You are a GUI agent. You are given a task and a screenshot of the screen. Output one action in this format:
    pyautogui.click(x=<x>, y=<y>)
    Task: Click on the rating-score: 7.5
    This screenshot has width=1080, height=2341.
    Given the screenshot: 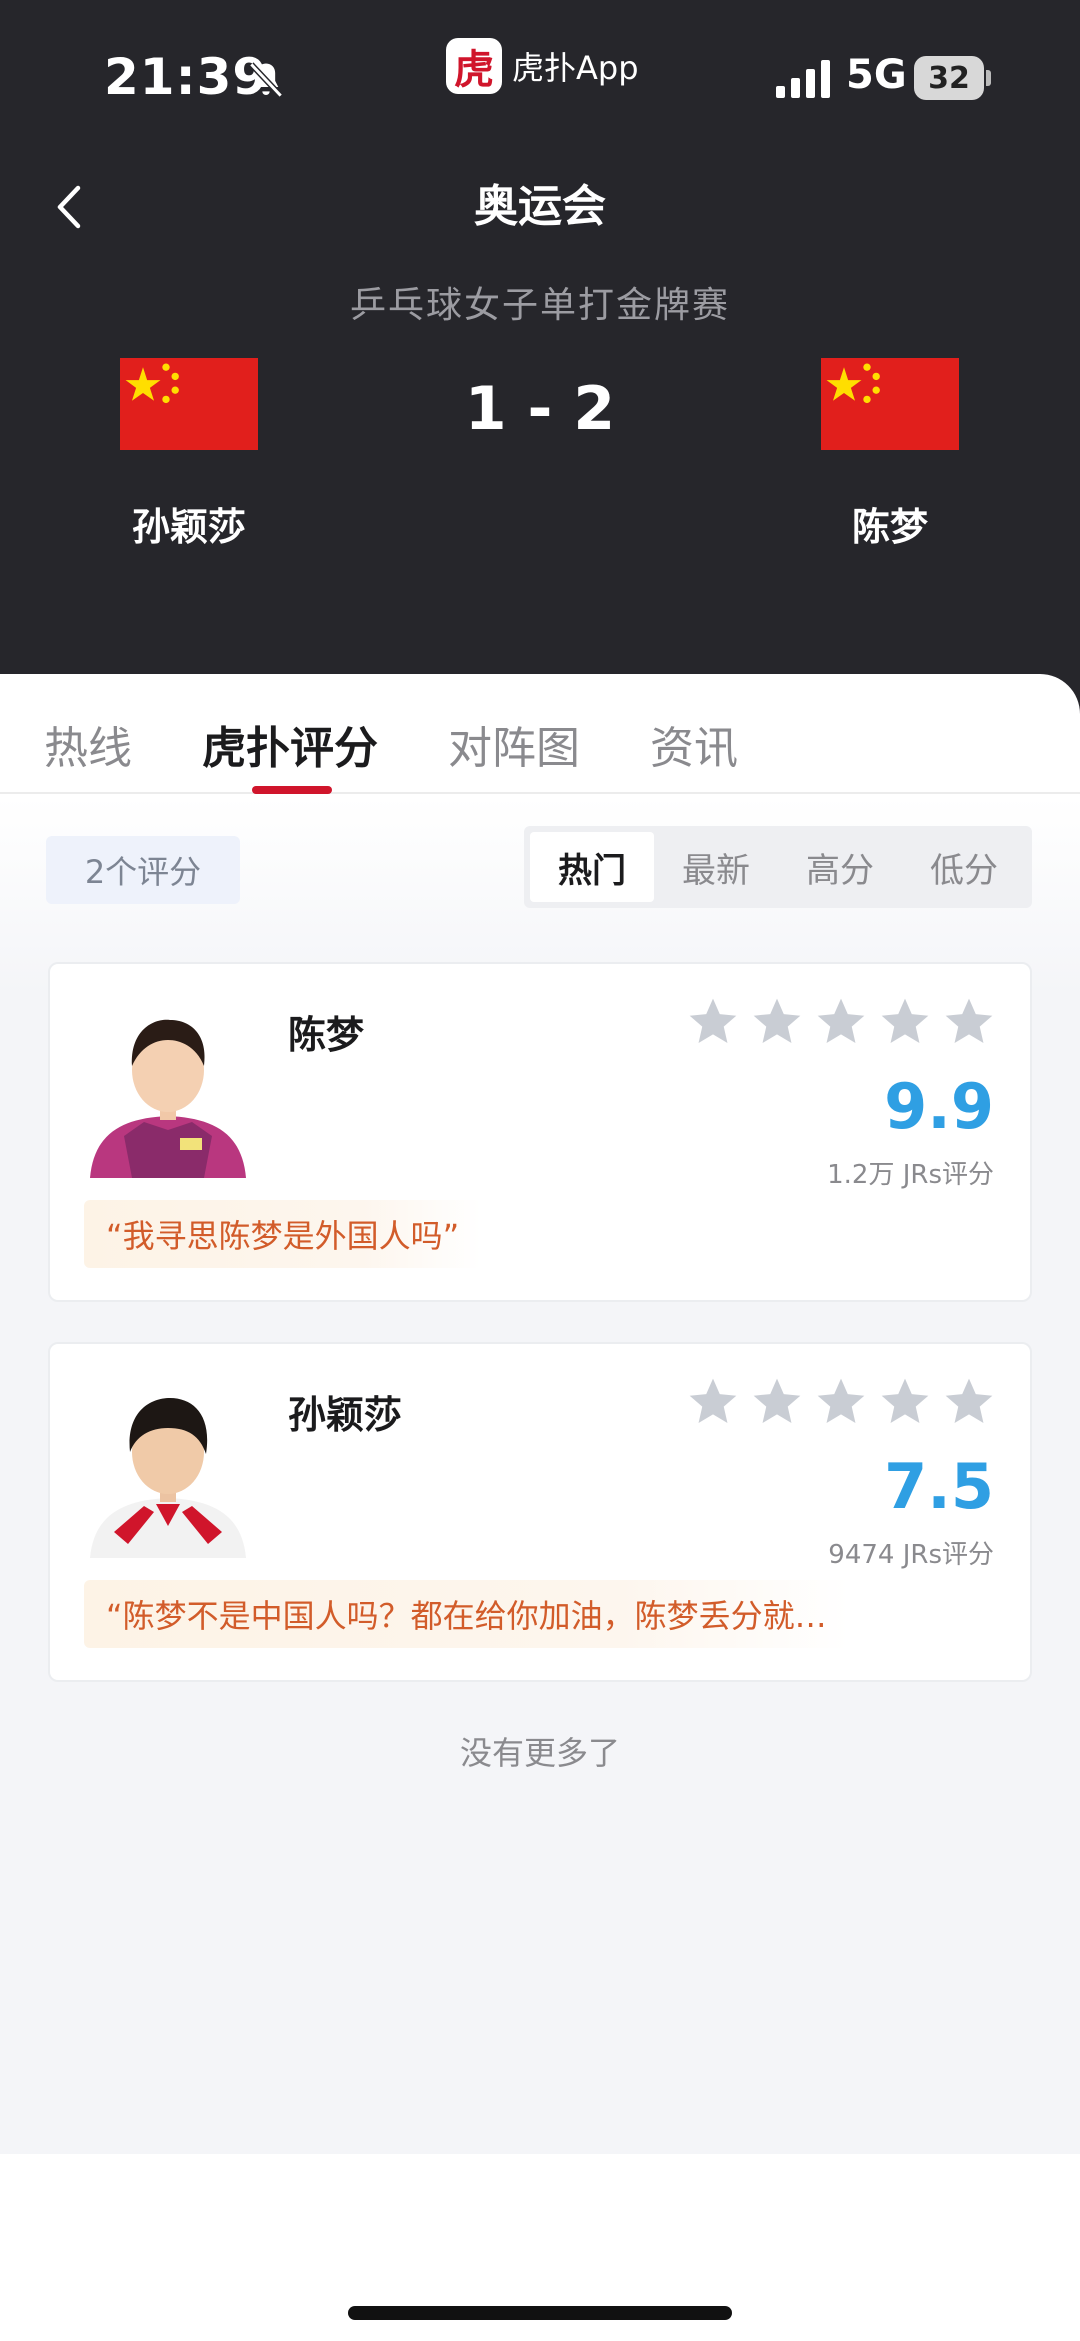 What is the action you would take?
    pyautogui.click(x=939, y=1486)
    